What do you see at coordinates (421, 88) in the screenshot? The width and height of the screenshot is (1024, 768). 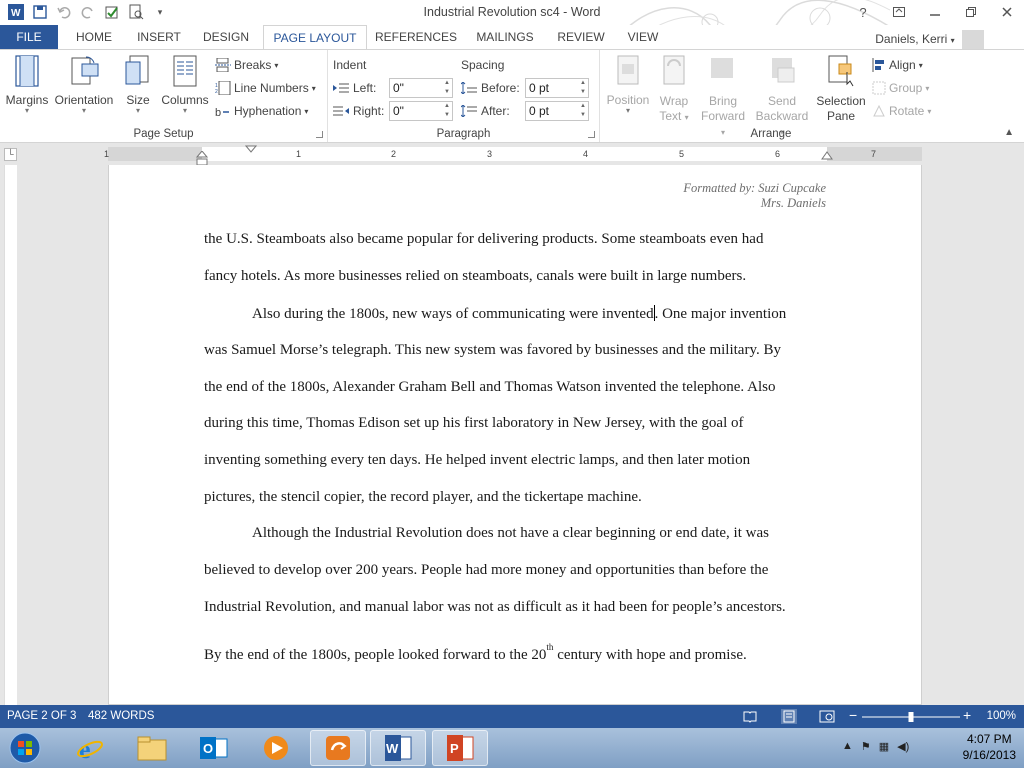 I see `indent-left-input: 0" ▲ ▼` at bounding box center [421, 88].